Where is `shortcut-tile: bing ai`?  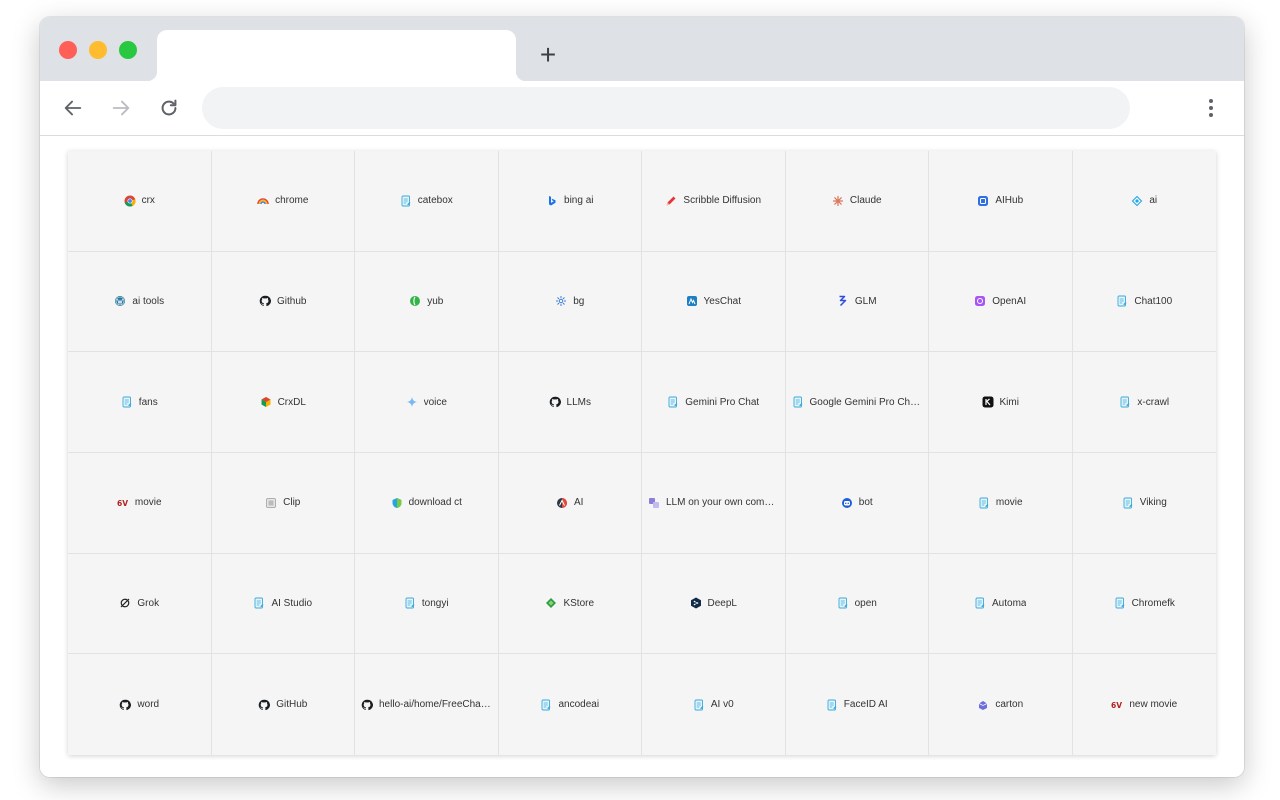 shortcut-tile: bing ai is located at coordinates (570, 201).